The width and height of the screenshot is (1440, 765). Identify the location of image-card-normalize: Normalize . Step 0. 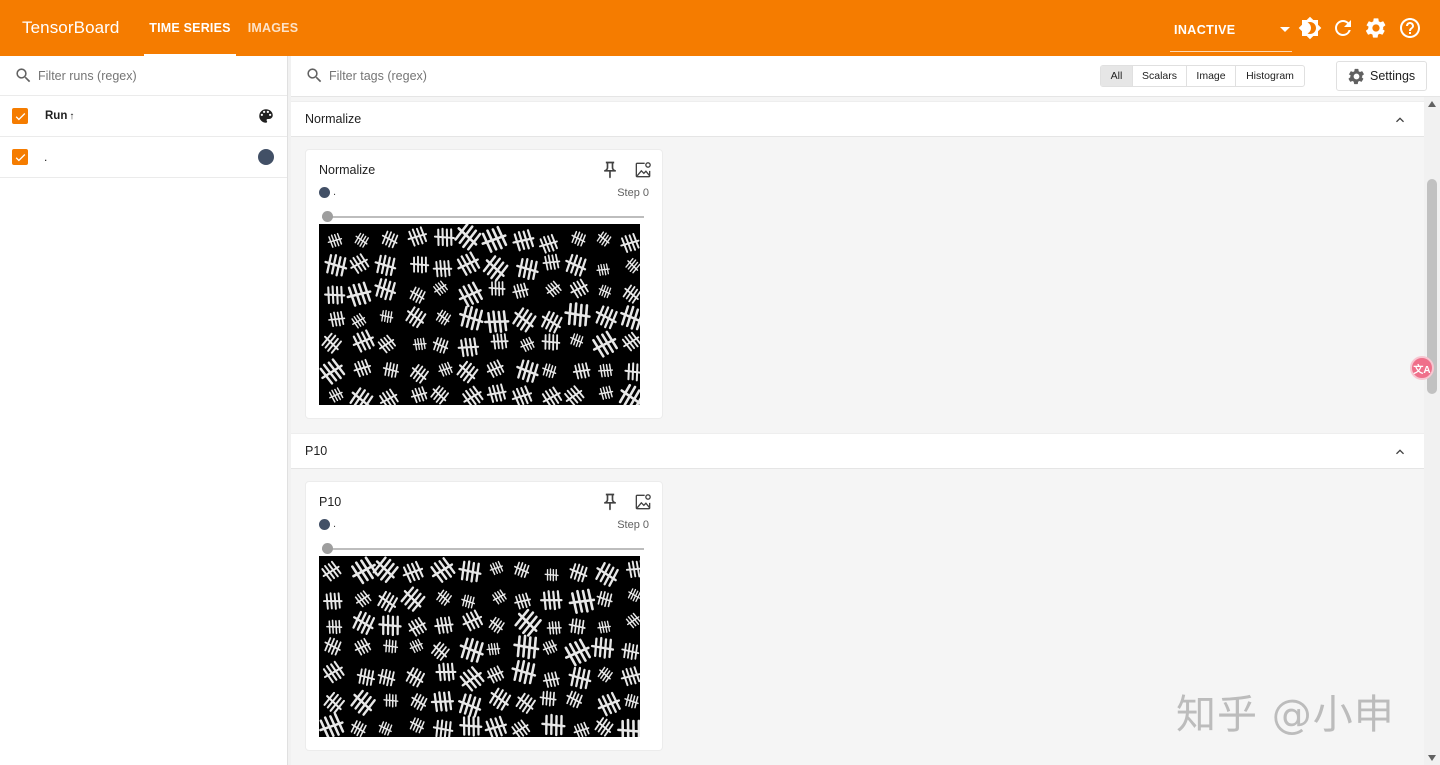
(484, 284).